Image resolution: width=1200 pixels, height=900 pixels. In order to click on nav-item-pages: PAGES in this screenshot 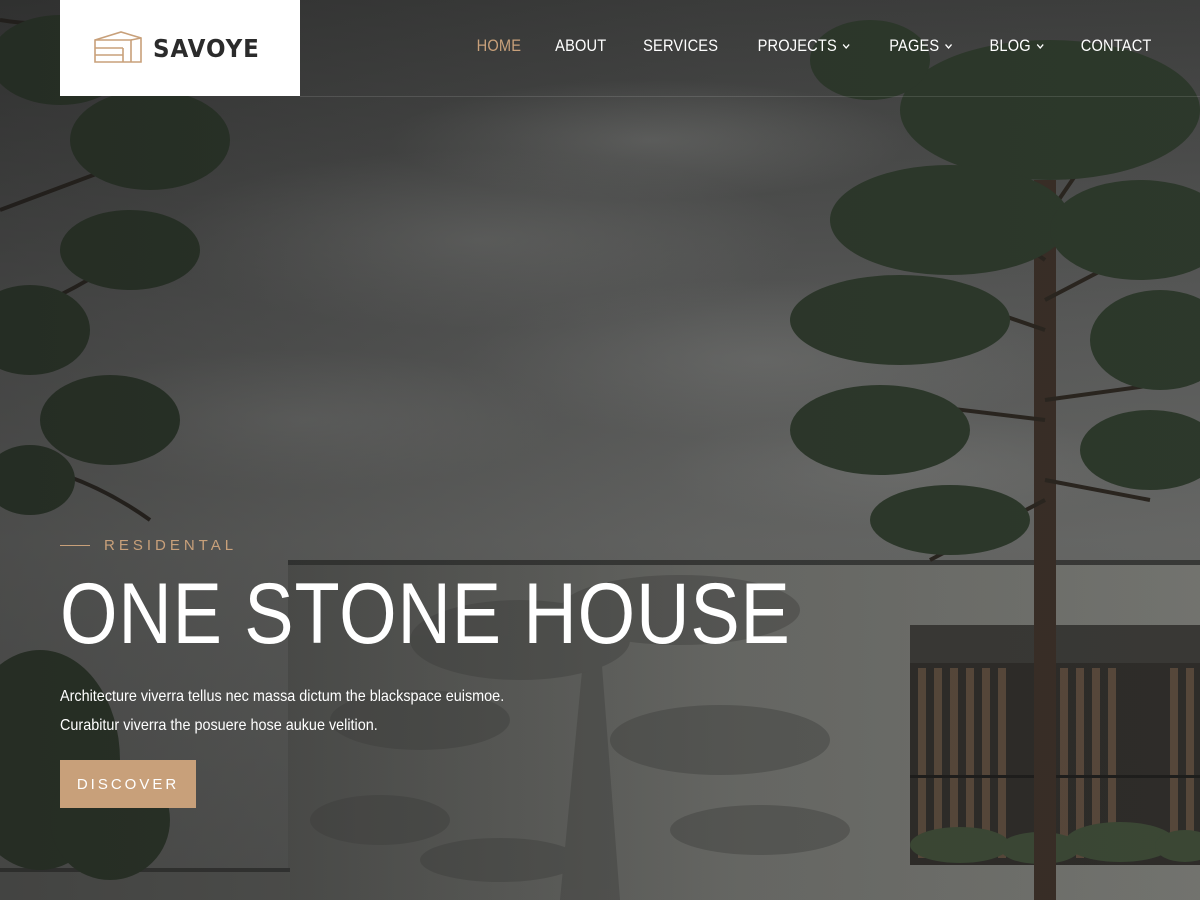, I will do `click(922, 46)`.